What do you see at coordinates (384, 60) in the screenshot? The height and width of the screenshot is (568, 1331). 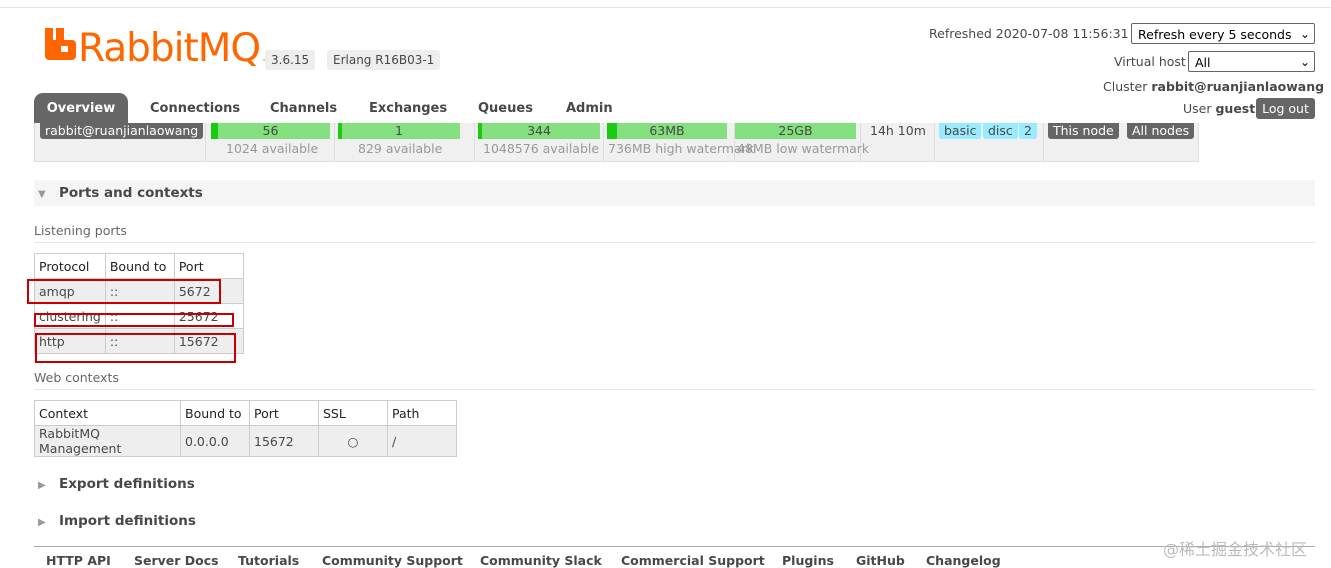 I see `erlang-badge: Erlang R16B03-1` at bounding box center [384, 60].